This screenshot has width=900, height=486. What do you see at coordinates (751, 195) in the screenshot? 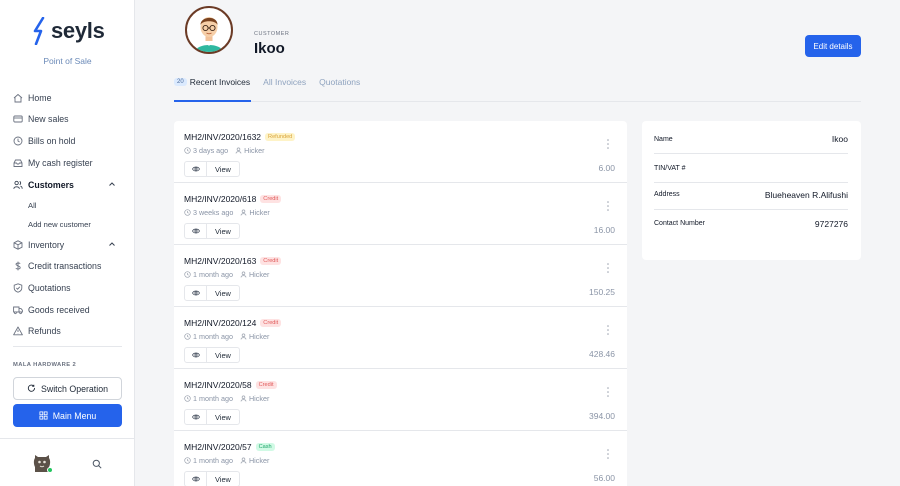
I see `detail-row-address: Address Blueheaven R.Alifushi` at bounding box center [751, 195].